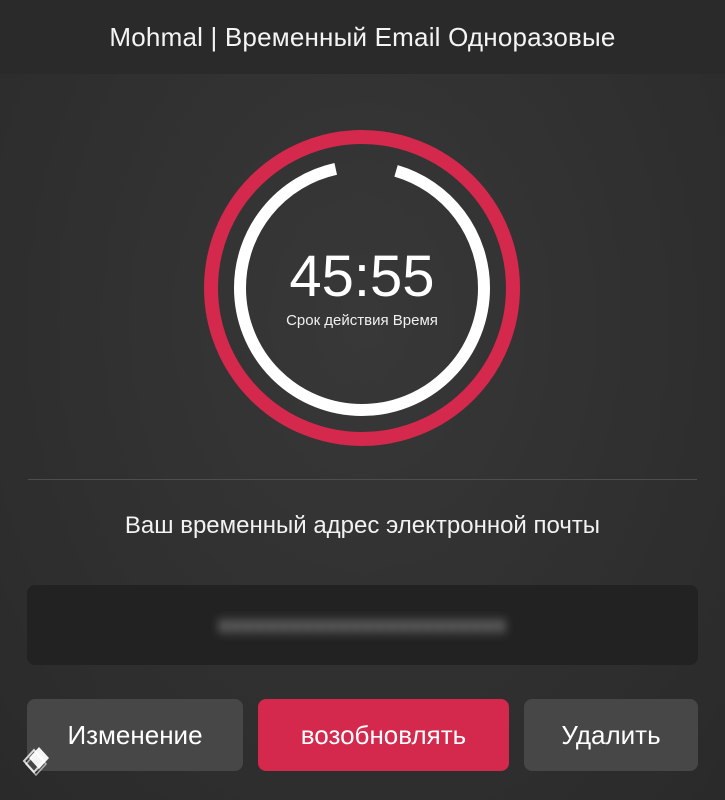  I want to click on email-address-box: xxxxxxxxxxxxxxxxxxxxxxxx, so click(362, 625).